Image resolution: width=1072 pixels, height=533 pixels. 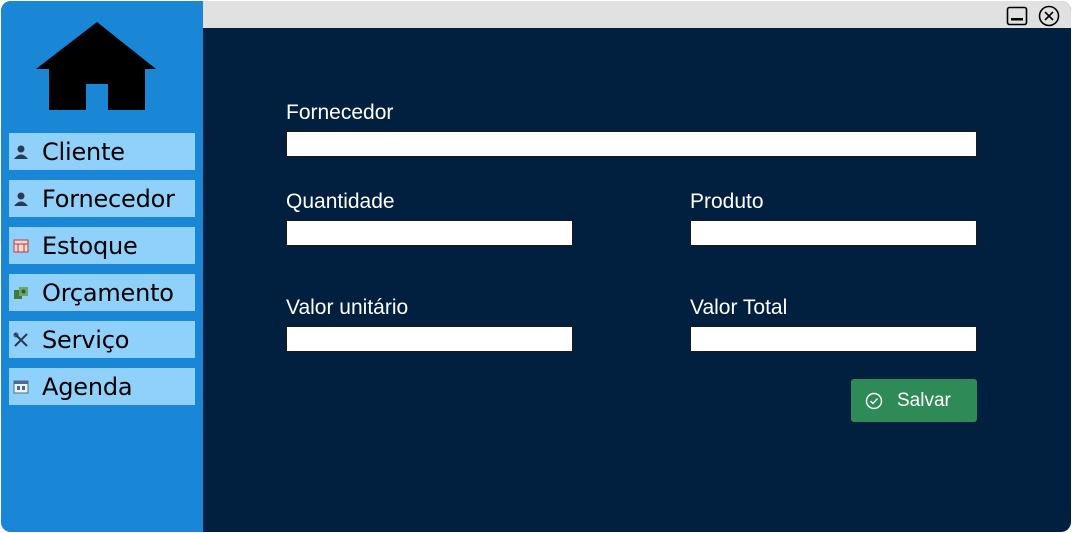 I want to click on calendar-icon, so click(x=21, y=387).